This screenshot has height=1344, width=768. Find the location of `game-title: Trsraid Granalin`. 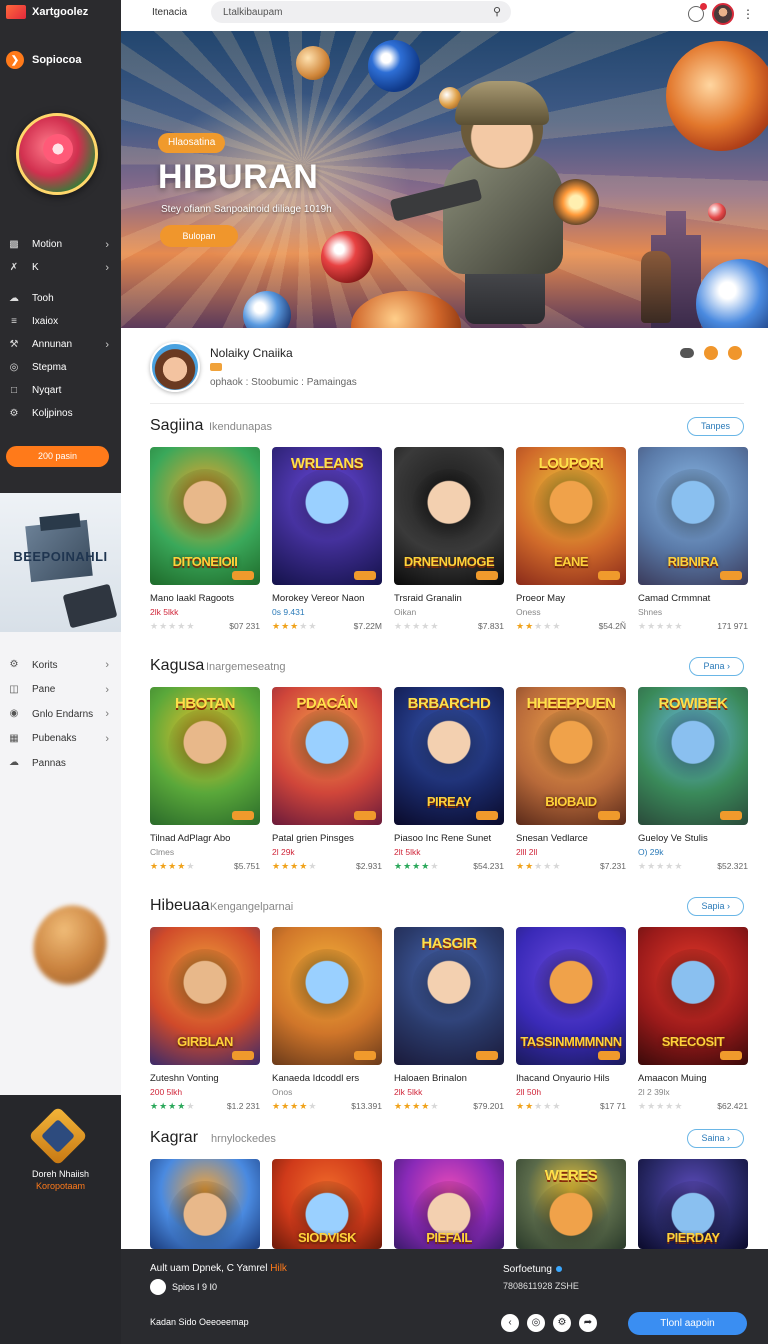

game-title: Trsraid Granalin is located at coordinates (449, 598).